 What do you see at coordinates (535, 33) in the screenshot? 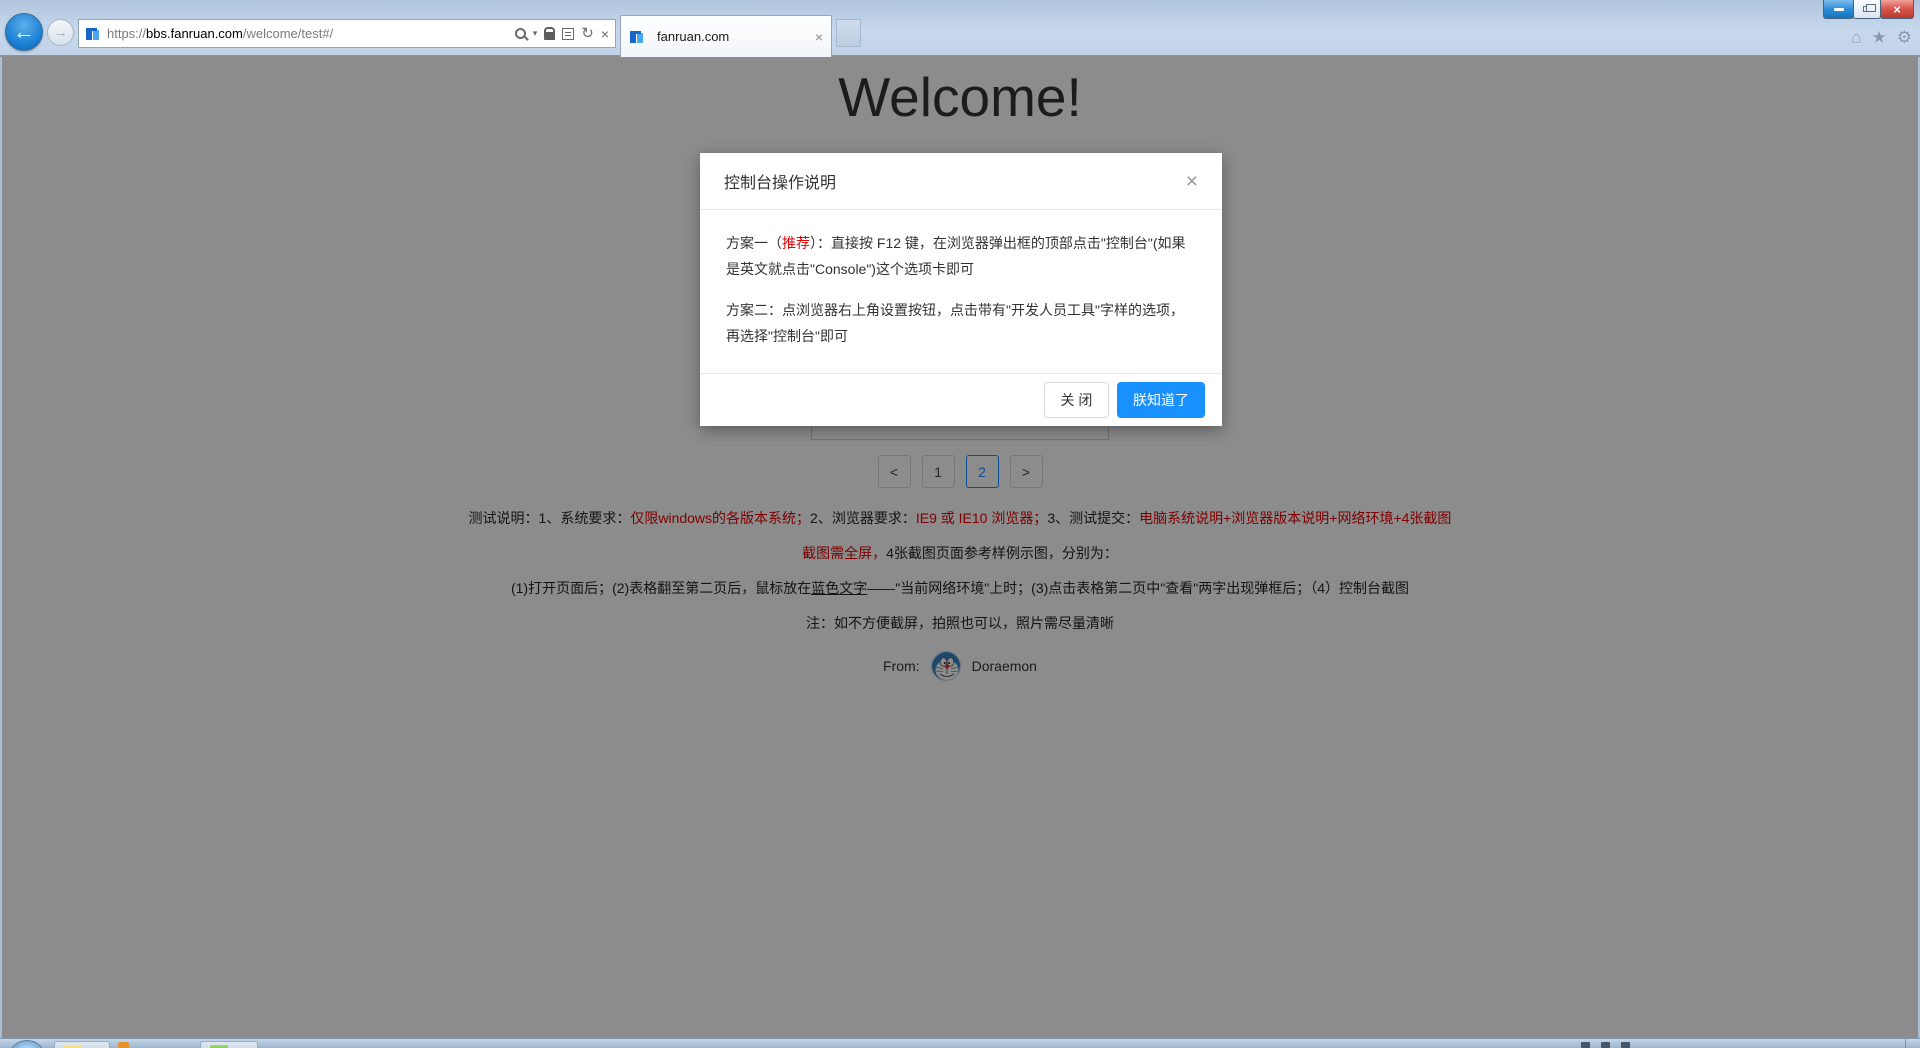
I see `search-dropdown-icon: ▾` at bounding box center [535, 33].